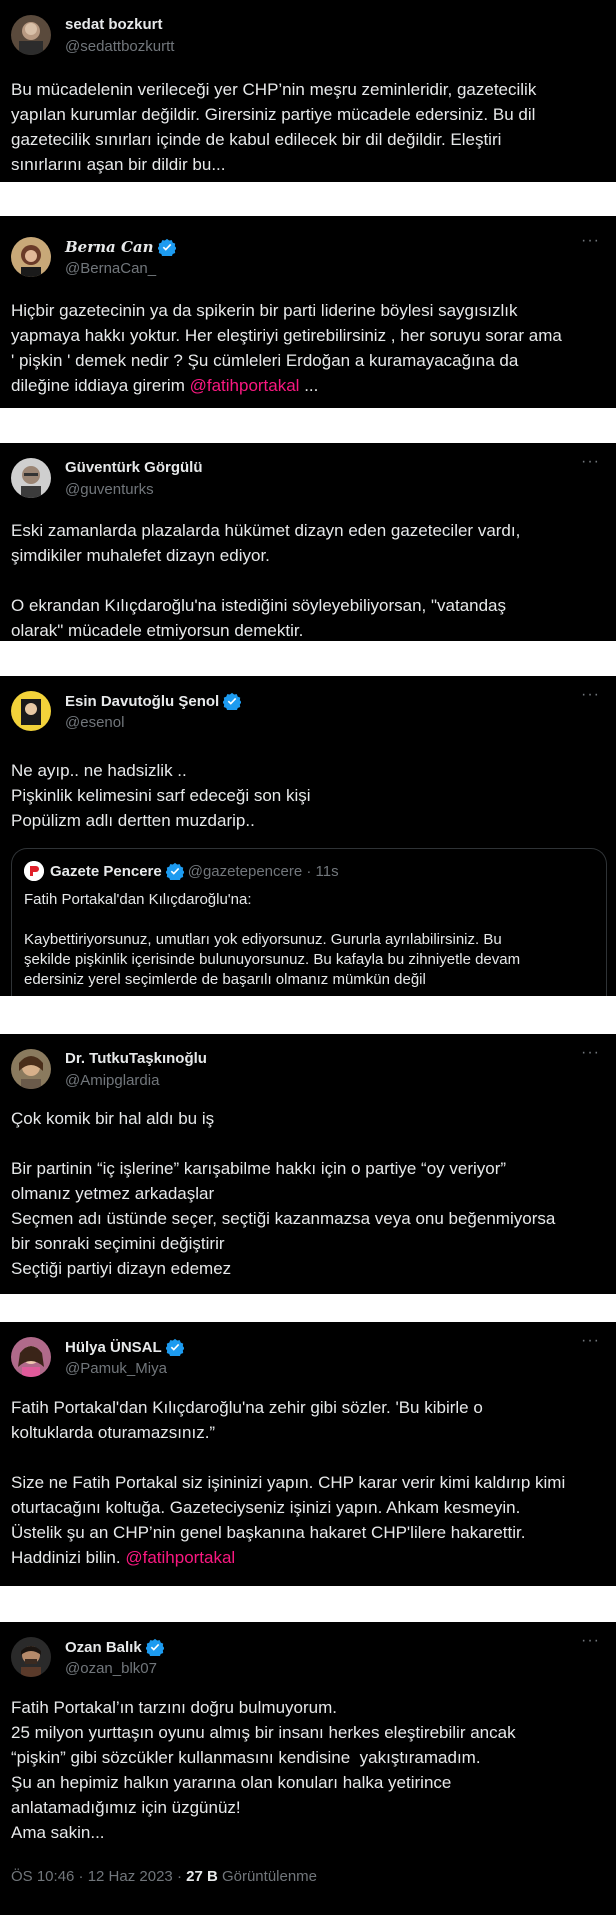  What do you see at coordinates (263, 871) in the screenshot?
I see `quoted-author-handle: @gazetepencere · 11s` at bounding box center [263, 871].